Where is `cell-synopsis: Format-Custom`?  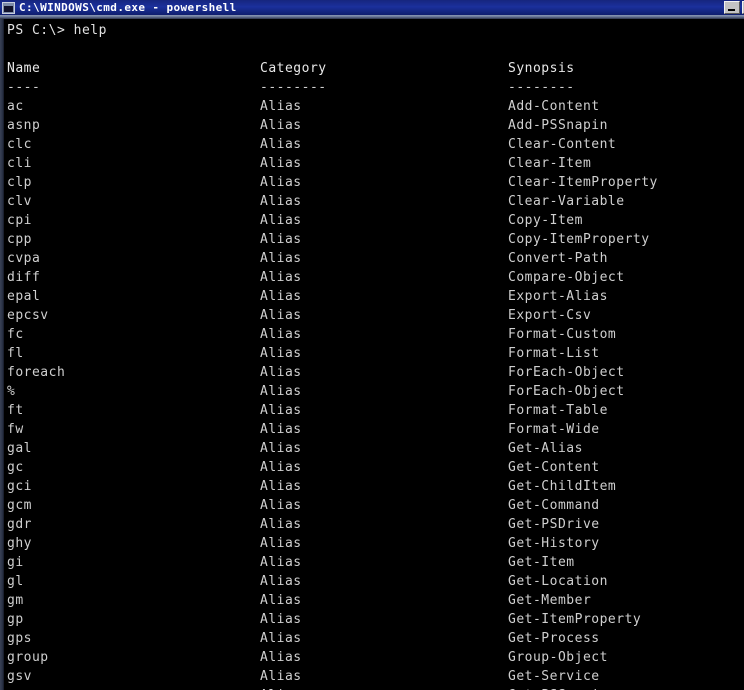 cell-synopsis: Format-Custom is located at coordinates (562, 334).